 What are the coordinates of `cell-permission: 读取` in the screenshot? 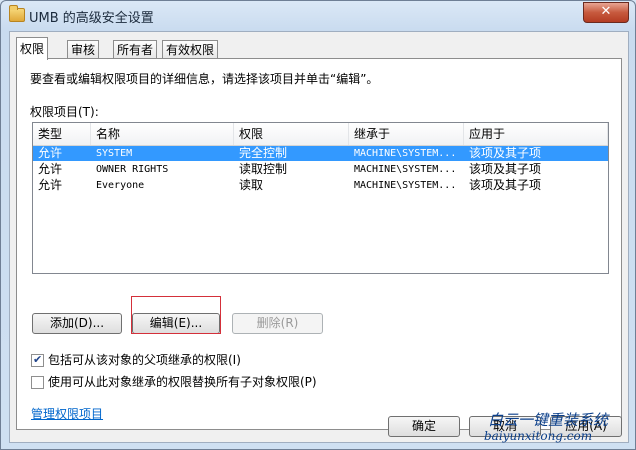 It's located at (251, 185).